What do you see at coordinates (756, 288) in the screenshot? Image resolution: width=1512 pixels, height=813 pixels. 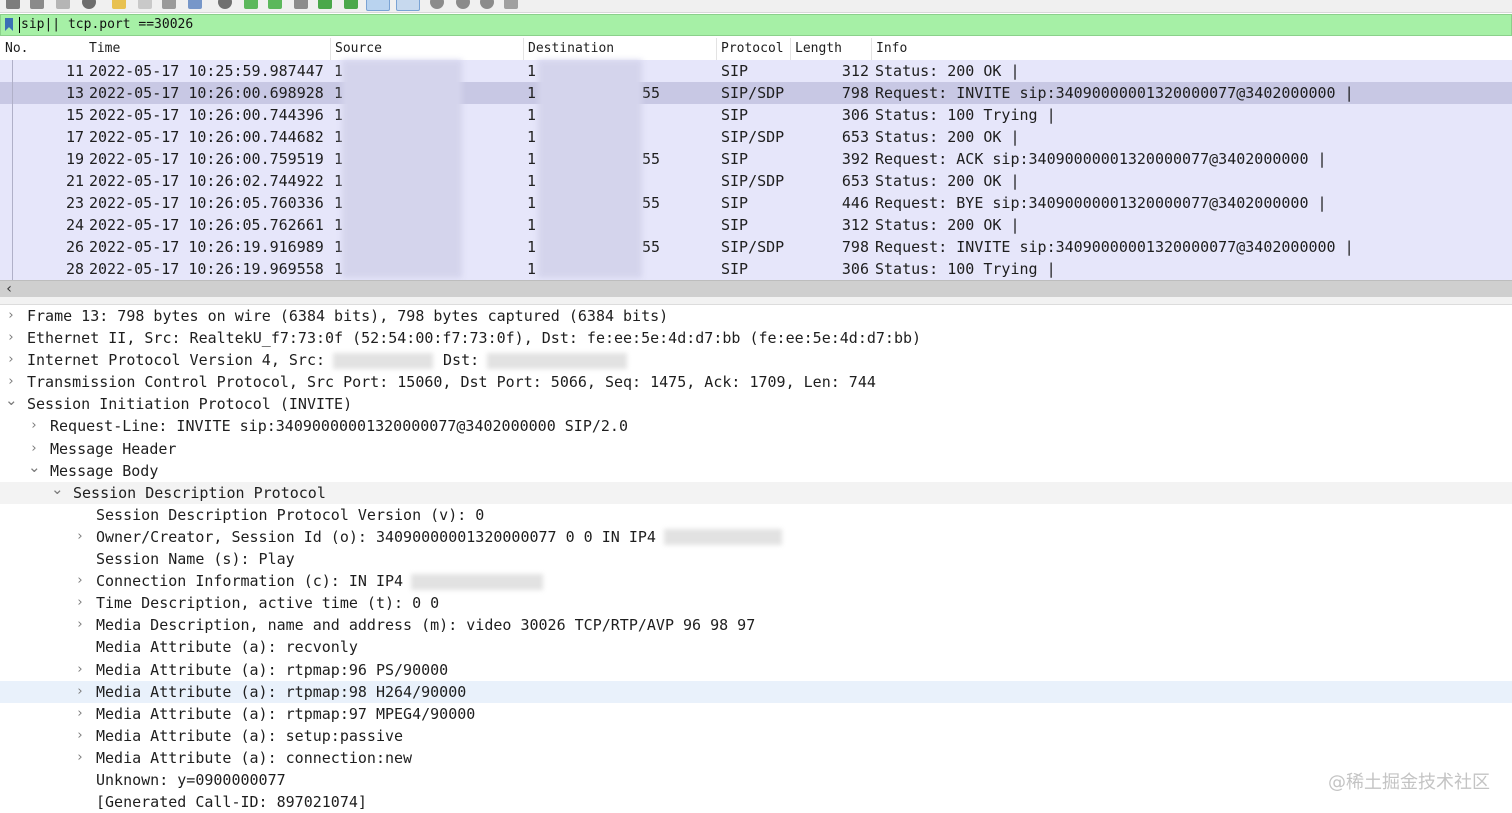 I see `packet-list-horizontal-scrollbar: ‹` at bounding box center [756, 288].